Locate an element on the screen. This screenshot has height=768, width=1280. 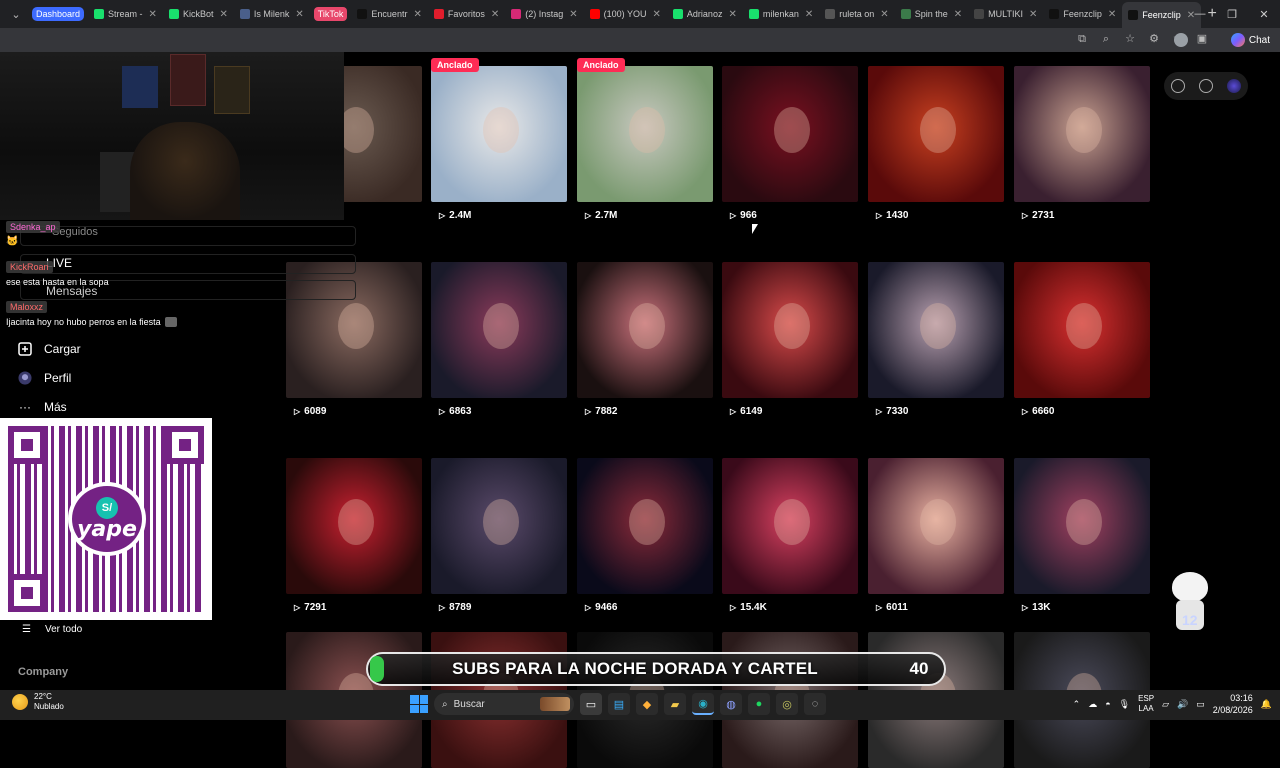
maximize-icon: ❐ is located at coordinates (1232, 14).